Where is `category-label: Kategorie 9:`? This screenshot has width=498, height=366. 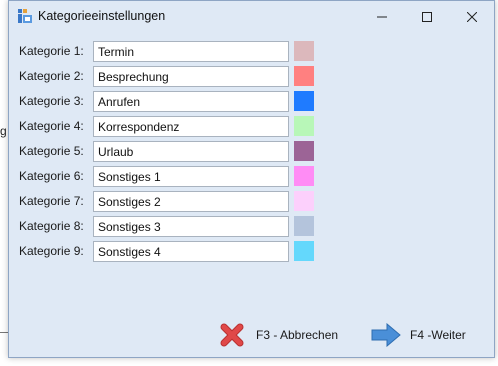 category-label: Kategorie 9: is located at coordinates (51, 251).